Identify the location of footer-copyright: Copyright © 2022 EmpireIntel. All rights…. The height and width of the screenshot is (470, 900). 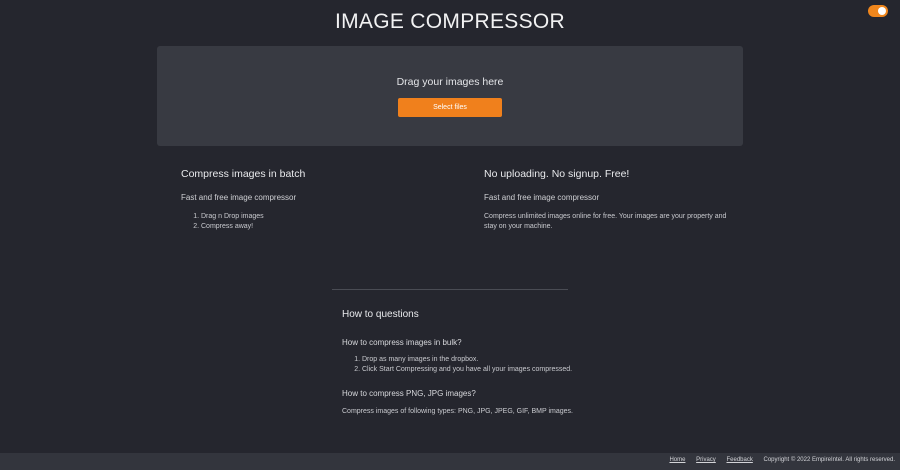
(829, 460).